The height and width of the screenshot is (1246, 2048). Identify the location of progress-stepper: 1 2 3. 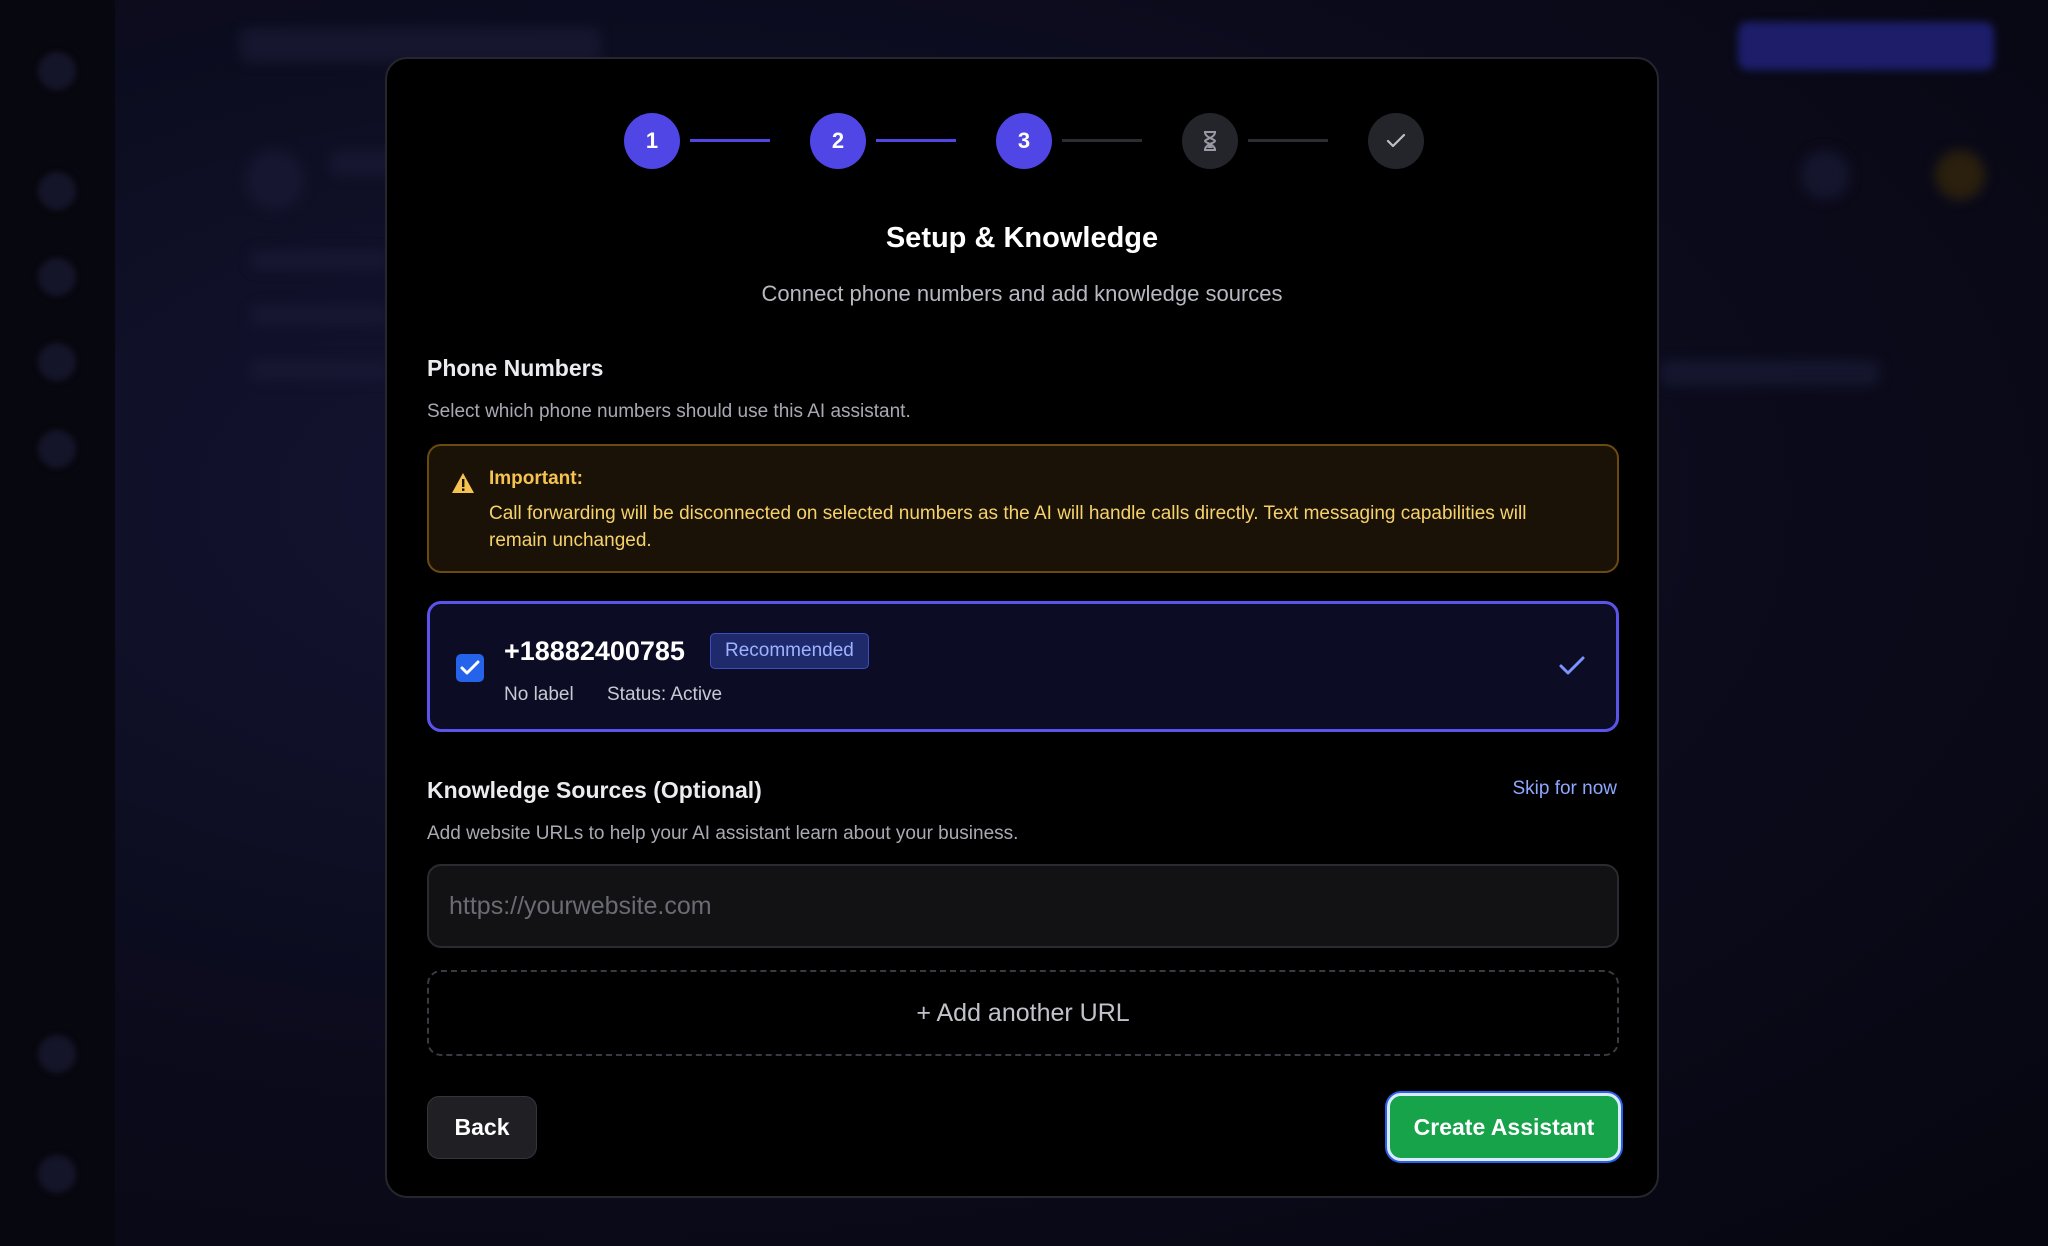
(1022, 141).